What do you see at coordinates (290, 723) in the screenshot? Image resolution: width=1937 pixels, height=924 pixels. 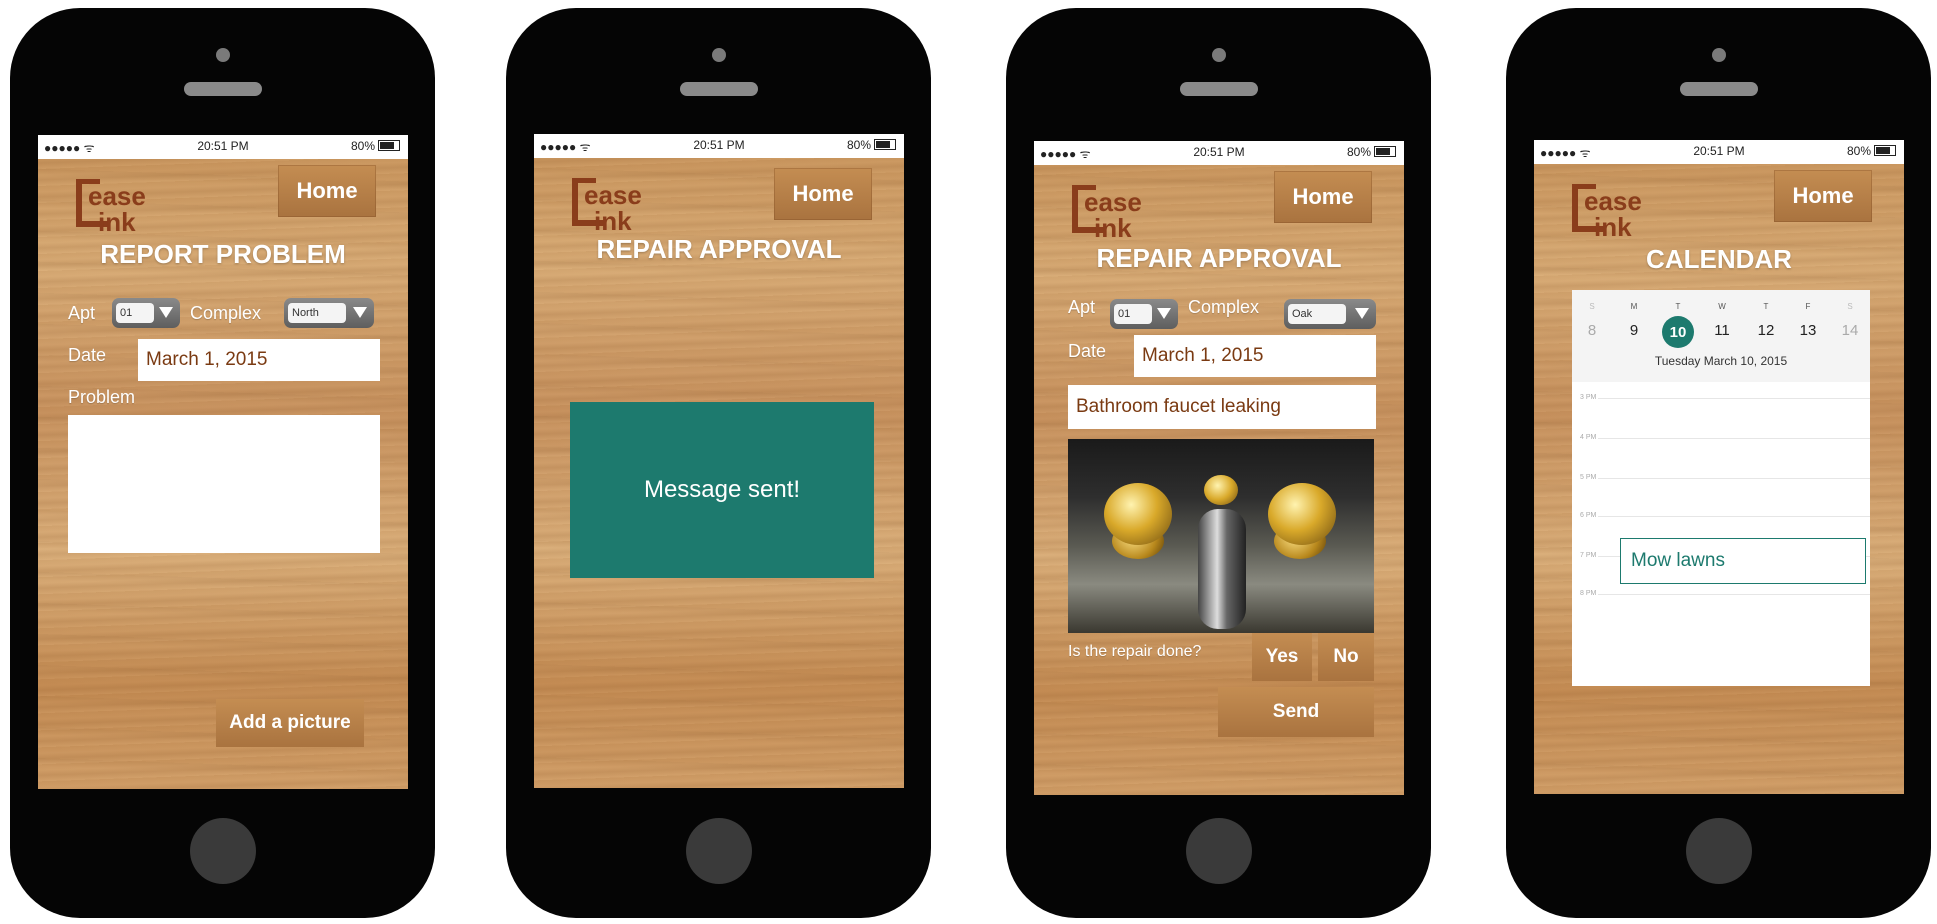 I see `add-picture-button: Add a picture` at bounding box center [290, 723].